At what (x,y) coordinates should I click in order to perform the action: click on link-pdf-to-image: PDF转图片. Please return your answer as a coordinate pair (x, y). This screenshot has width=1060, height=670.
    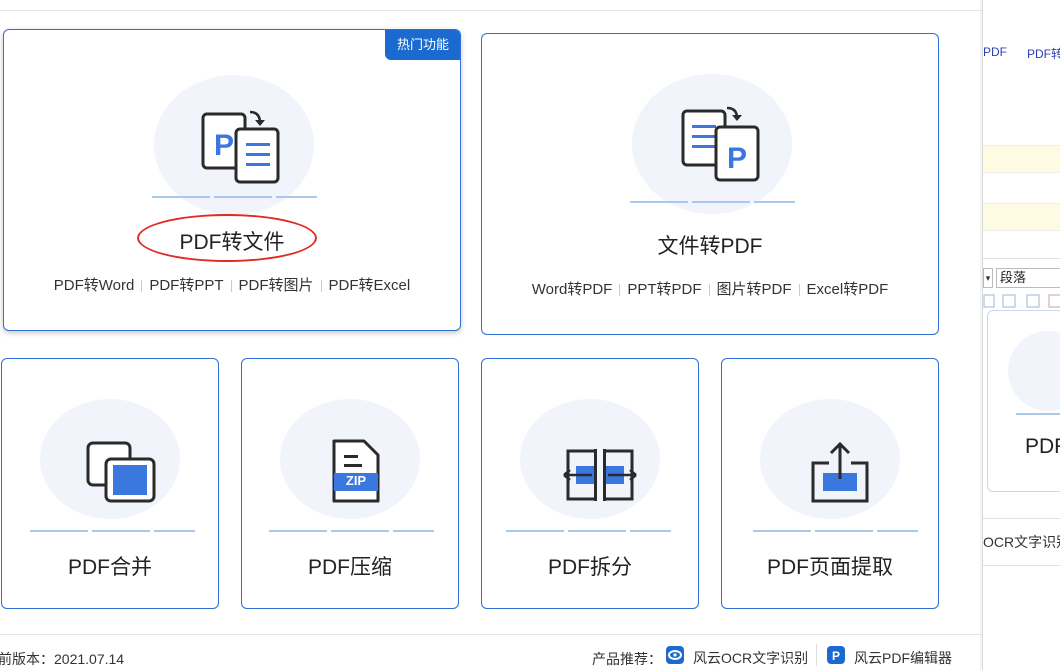
    Looking at the image, I should click on (276, 285).